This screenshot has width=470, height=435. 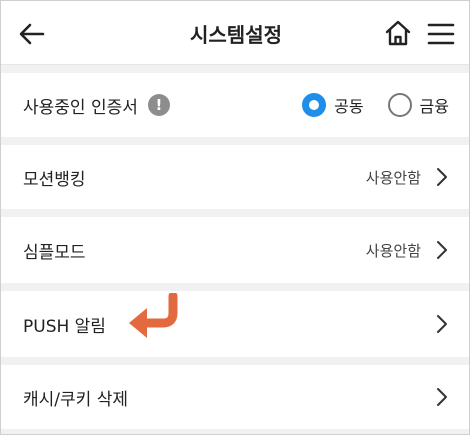 What do you see at coordinates (235, 105) in the screenshot?
I see `certificate-row: 사용중인 인증서 ! 공동 금융` at bounding box center [235, 105].